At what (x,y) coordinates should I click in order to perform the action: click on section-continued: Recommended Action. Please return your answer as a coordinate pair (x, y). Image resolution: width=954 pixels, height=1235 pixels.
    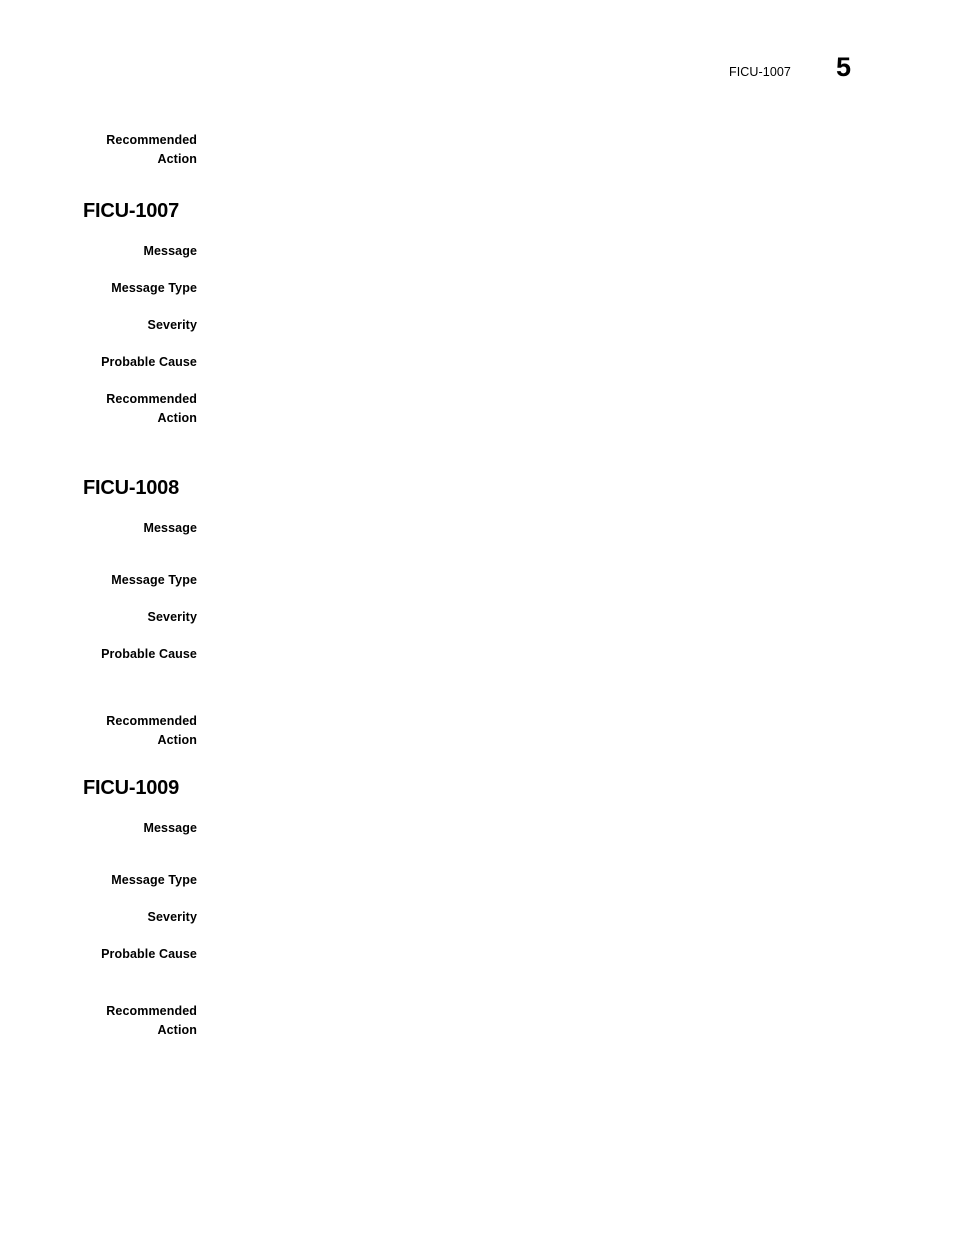
    Looking at the image, I should click on (477, 150).